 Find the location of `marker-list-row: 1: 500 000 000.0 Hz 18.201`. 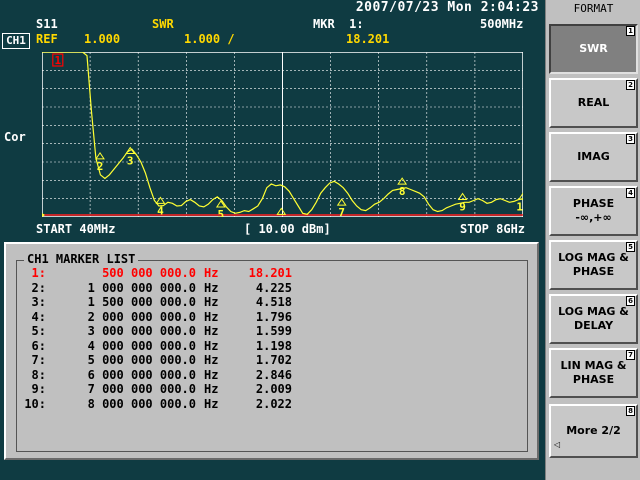

marker-list-row: 1: 500 000 000.0 Hz 18.201 is located at coordinates (157, 273).